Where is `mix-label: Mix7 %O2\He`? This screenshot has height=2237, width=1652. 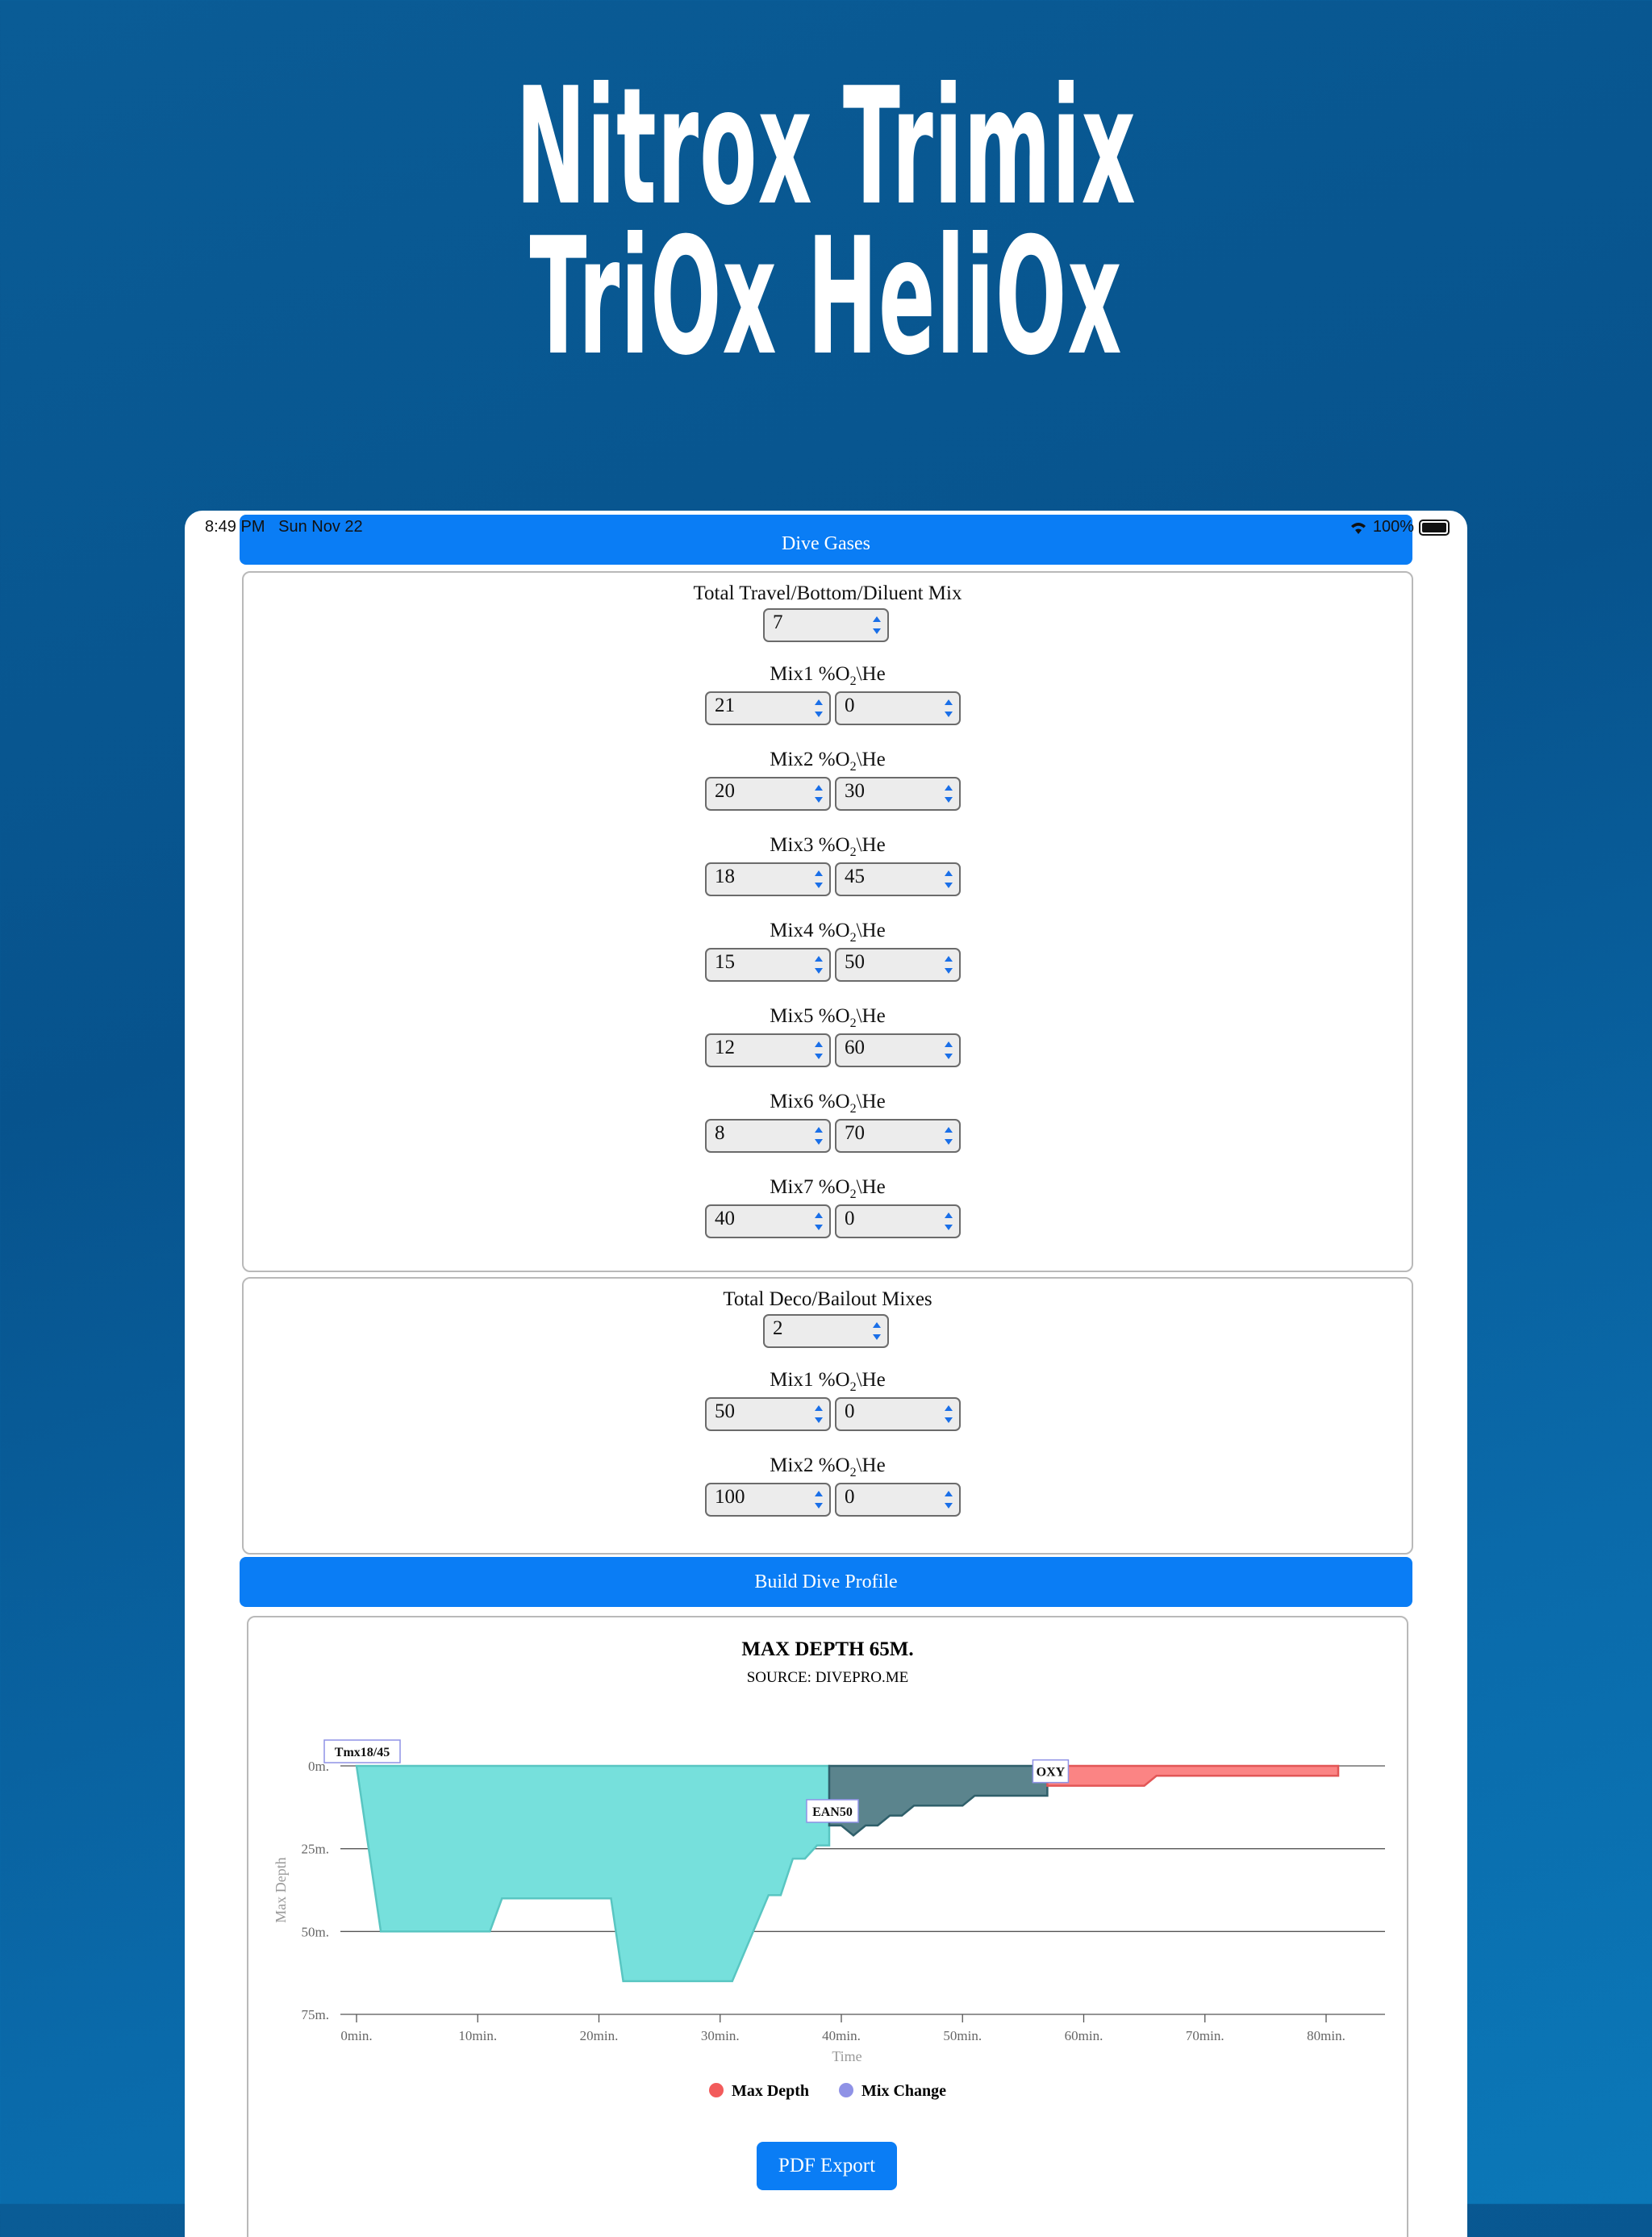
mix-label: Mix7 %O2\He is located at coordinates (828, 1189).